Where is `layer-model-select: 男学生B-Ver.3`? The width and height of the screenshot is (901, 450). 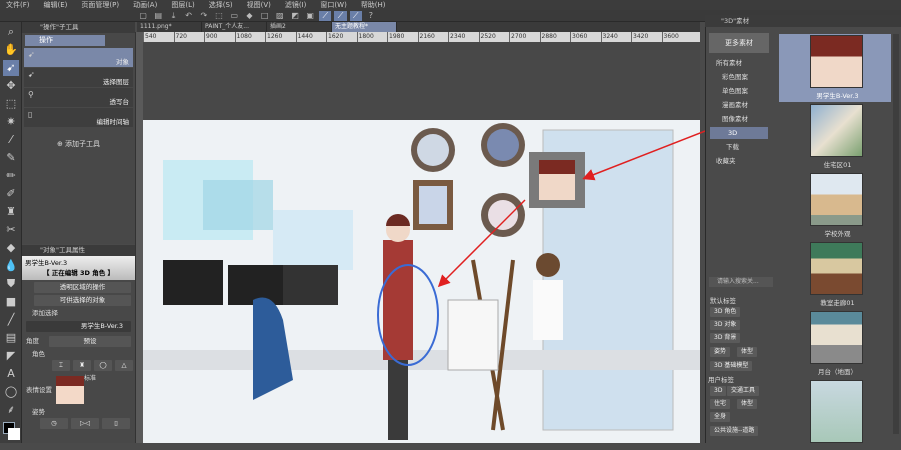 layer-model-select: 男学生B-Ver.3 is located at coordinates (78, 326).